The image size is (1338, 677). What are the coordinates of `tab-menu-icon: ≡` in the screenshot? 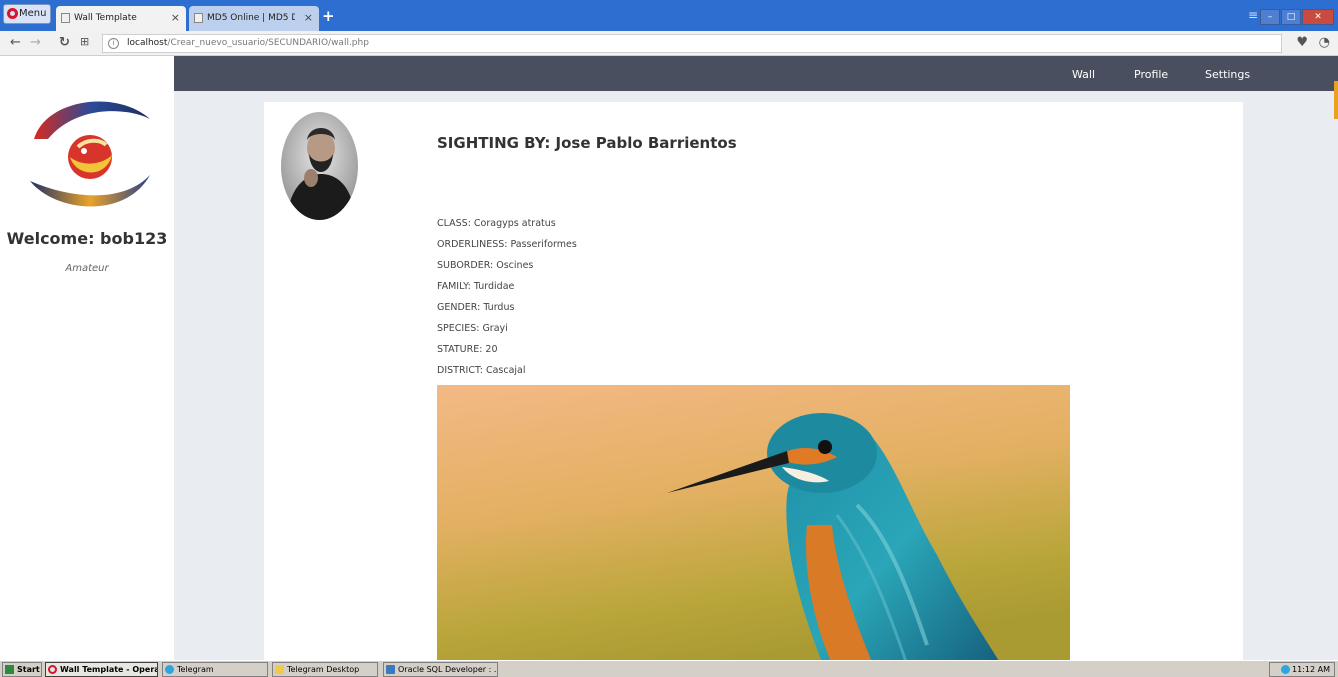 It's located at (1253, 15).